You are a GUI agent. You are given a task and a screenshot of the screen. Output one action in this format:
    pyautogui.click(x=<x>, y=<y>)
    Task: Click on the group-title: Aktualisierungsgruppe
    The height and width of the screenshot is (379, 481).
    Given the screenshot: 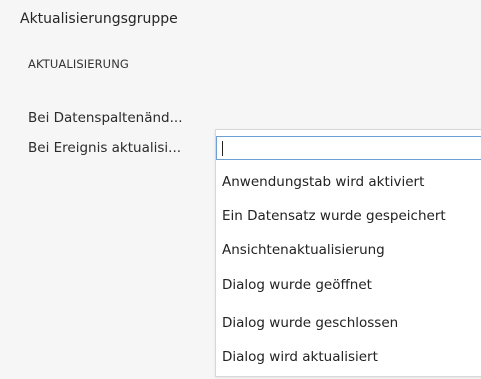 What is the action you would take?
    pyautogui.click(x=99, y=19)
    